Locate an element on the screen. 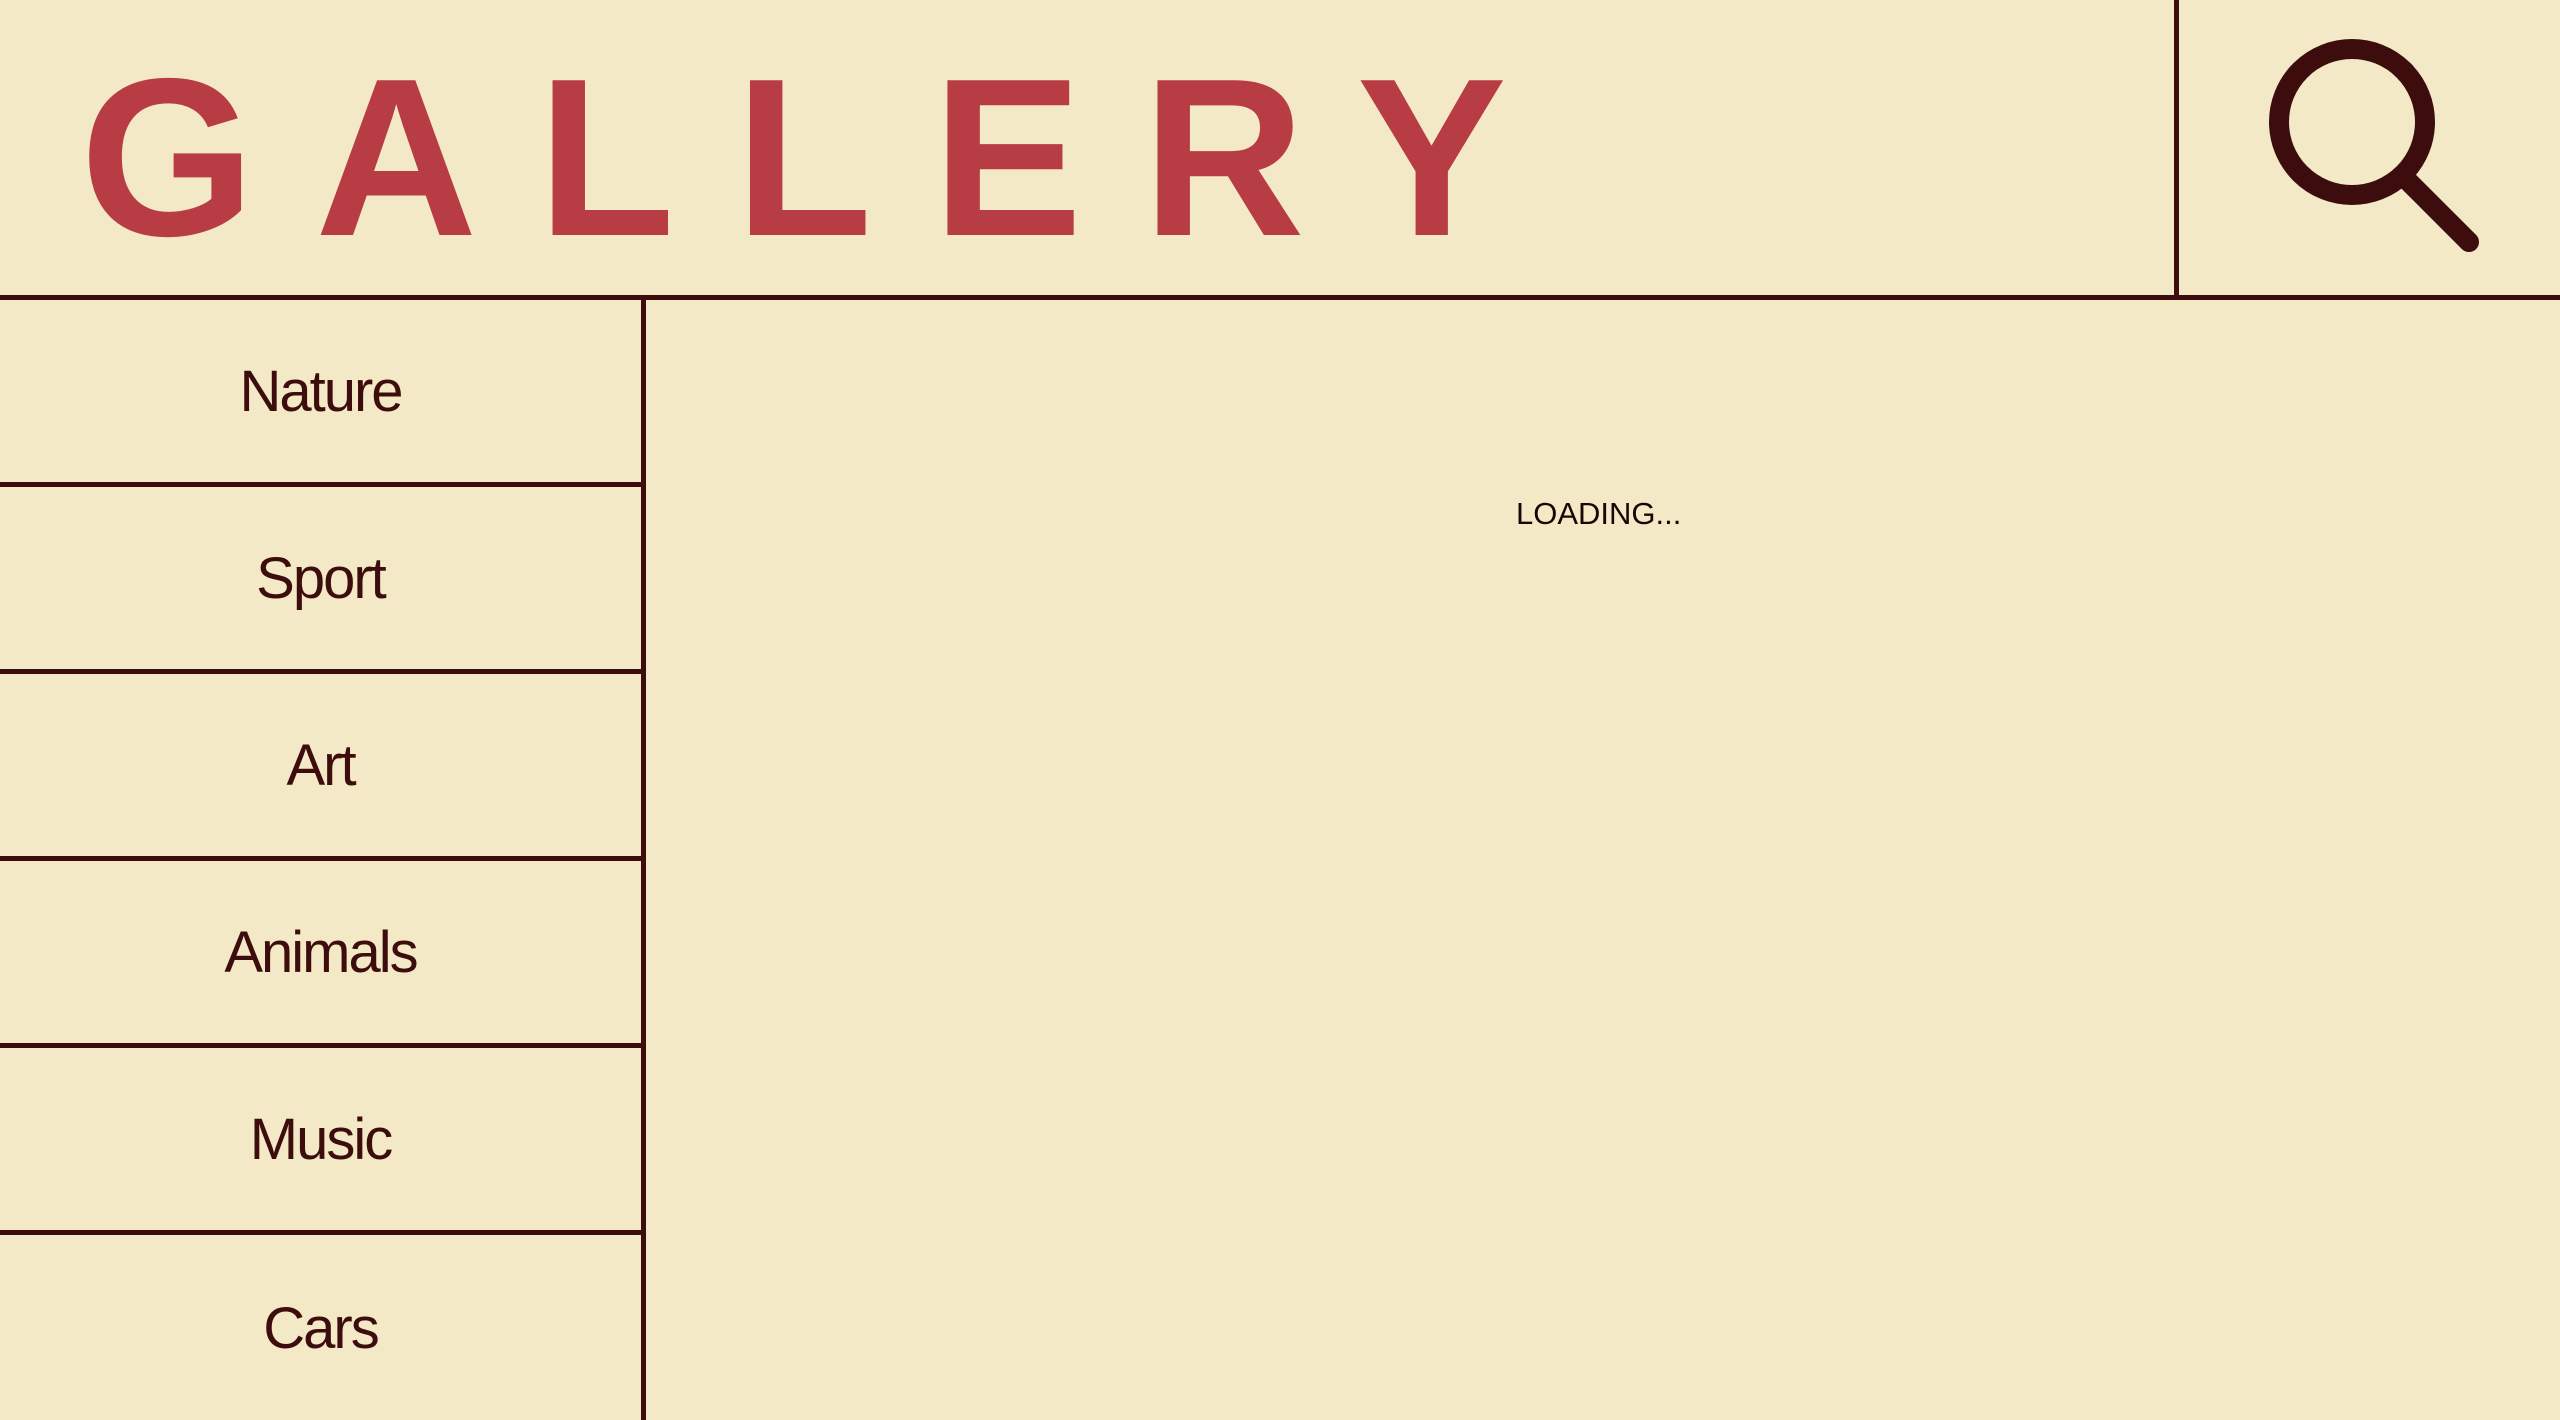 The width and height of the screenshot is (2560, 1420). sidebar-item-cars: Cars is located at coordinates (320, 1327).